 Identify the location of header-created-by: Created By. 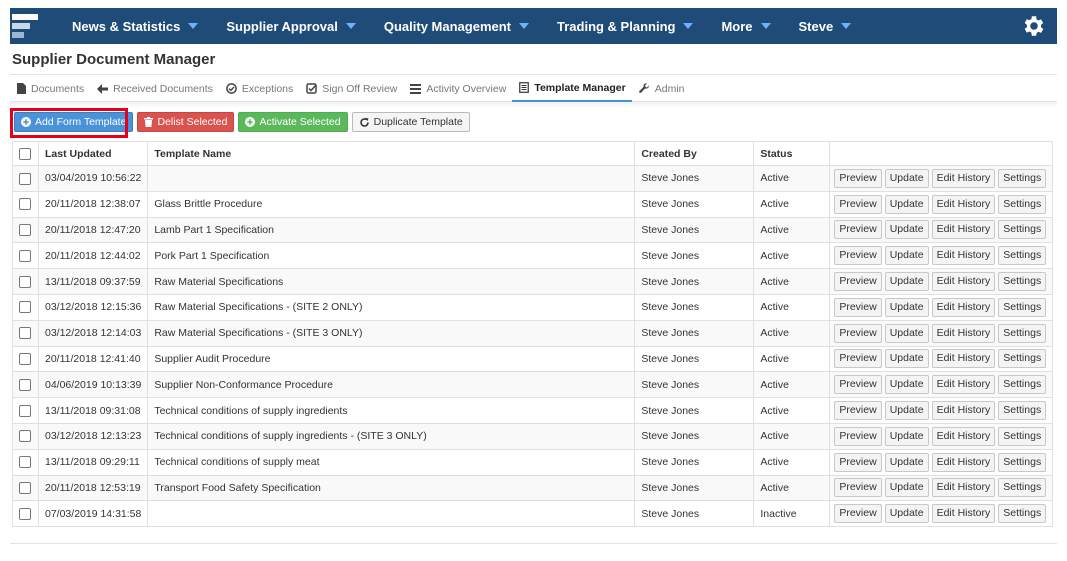
(694, 153).